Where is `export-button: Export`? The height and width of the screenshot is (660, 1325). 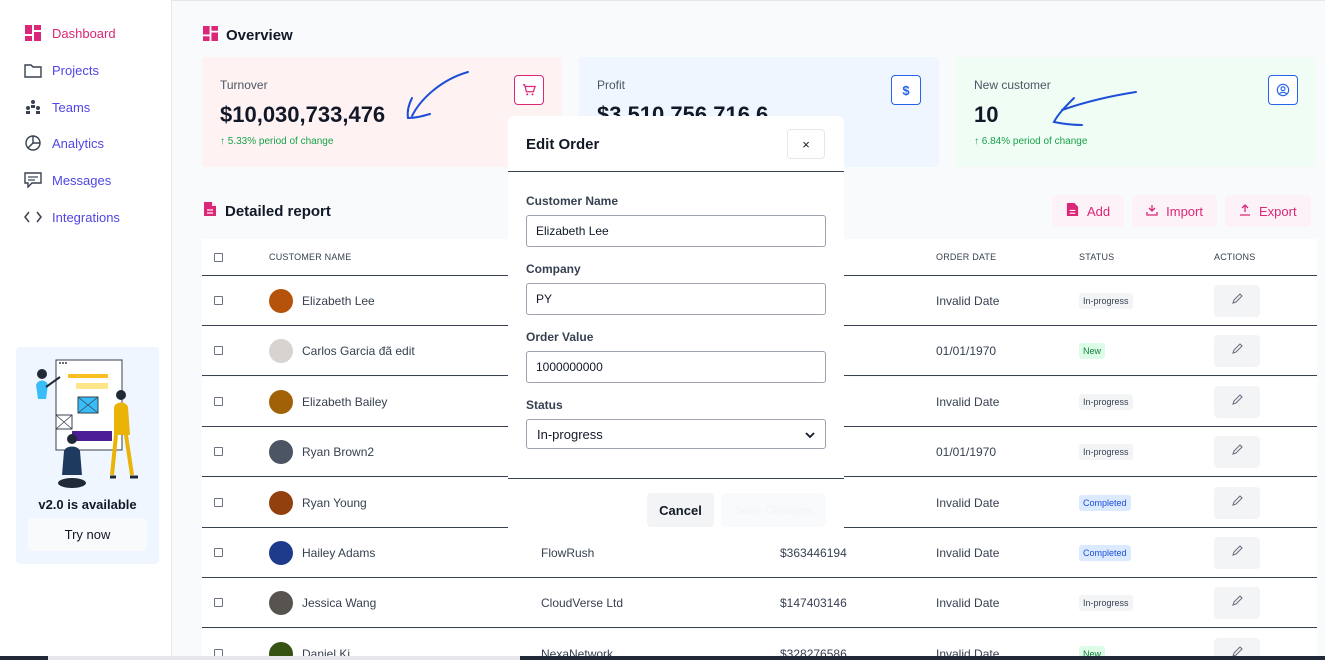
export-button: Export is located at coordinates (1267, 211).